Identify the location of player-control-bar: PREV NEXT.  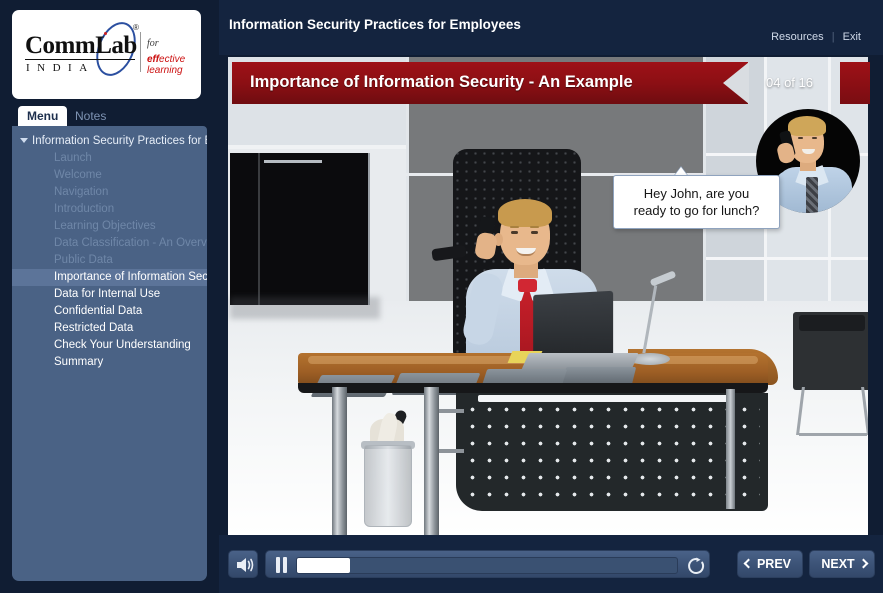
(551, 564).